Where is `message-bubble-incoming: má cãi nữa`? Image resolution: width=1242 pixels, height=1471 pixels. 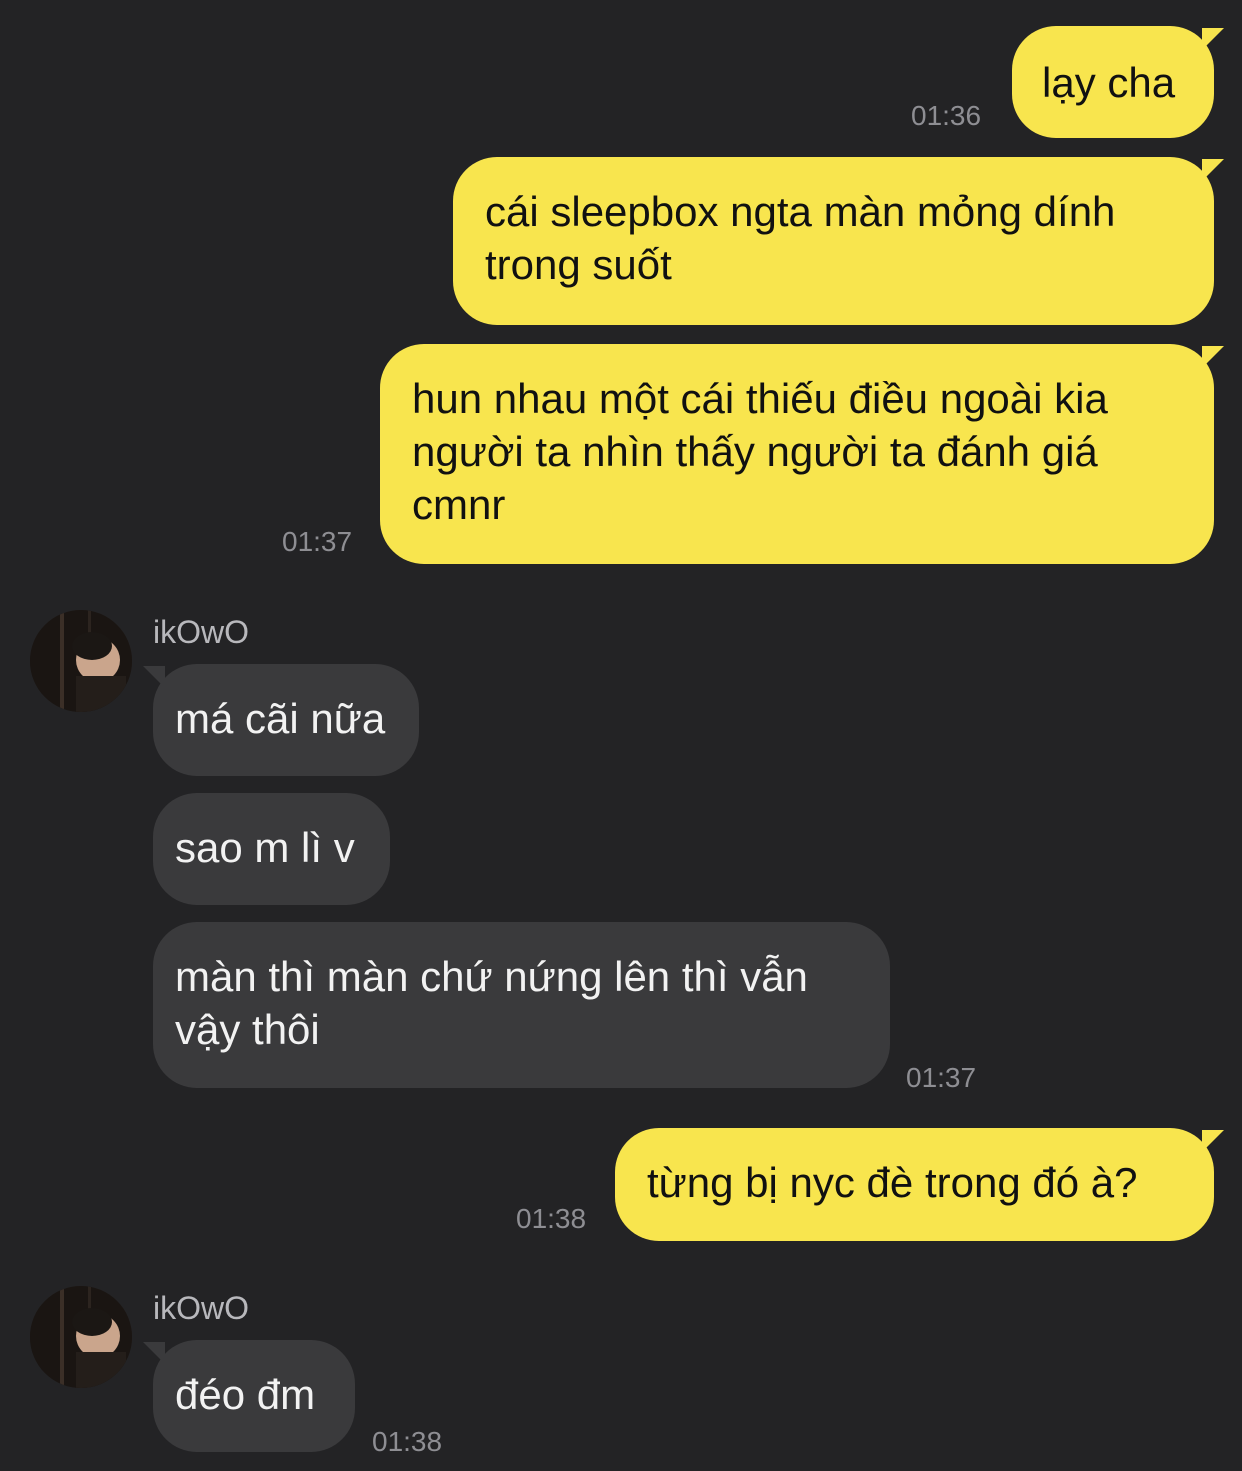
message-bubble-incoming: má cãi nữa is located at coordinates (281, 720).